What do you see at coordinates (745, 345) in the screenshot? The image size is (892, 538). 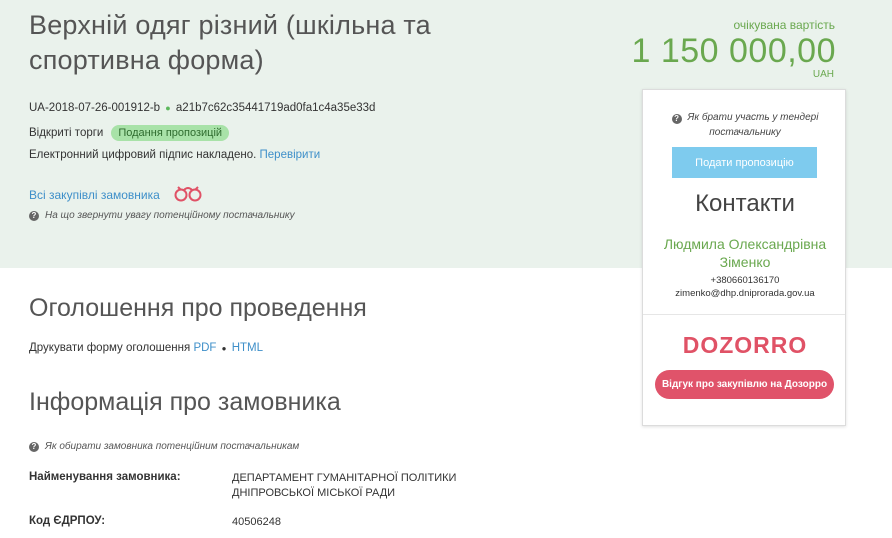 I see `dozorro-logo: DOZORRO` at bounding box center [745, 345].